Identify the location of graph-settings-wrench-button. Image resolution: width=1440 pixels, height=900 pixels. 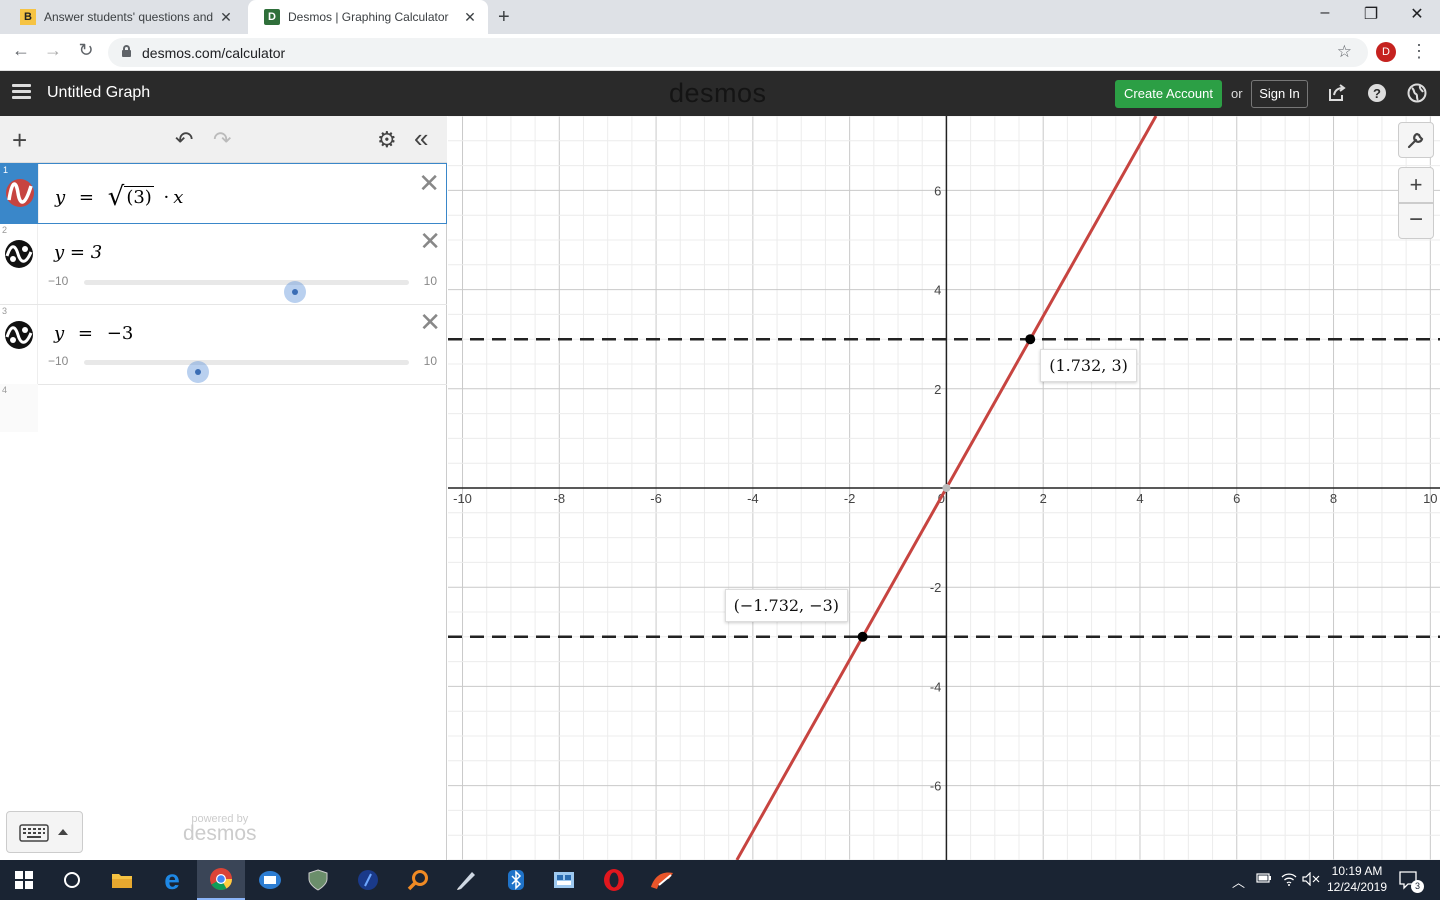
(1416, 140).